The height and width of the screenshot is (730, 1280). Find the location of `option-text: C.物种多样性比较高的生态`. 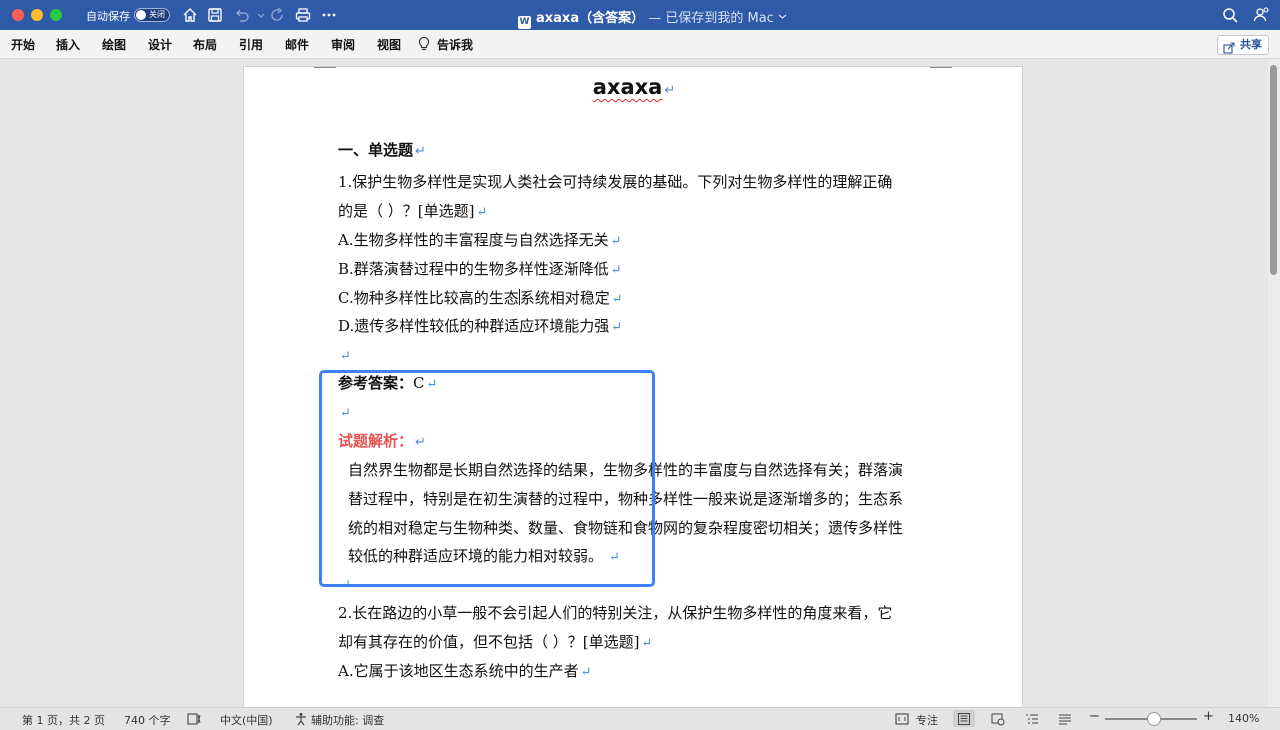

option-text: C.物种多样性比较高的生态 is located at coordinates (428, 298).